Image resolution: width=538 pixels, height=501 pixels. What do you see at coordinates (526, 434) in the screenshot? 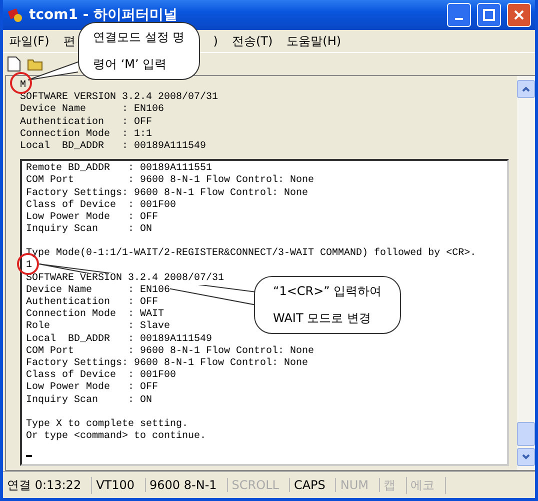
I see `scroll-thumb` at bounding box center [526, 434].